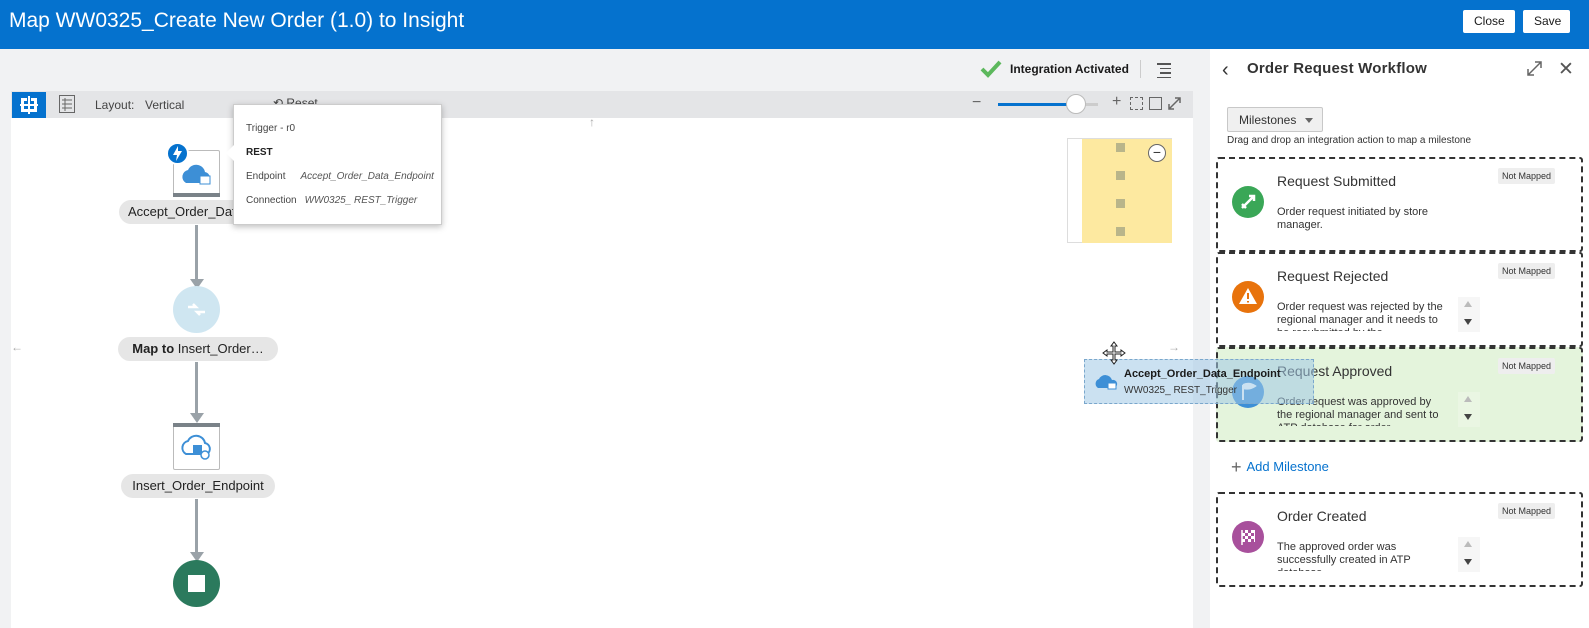  I want to click on checkered-flag-icon, so click(1248, 537).